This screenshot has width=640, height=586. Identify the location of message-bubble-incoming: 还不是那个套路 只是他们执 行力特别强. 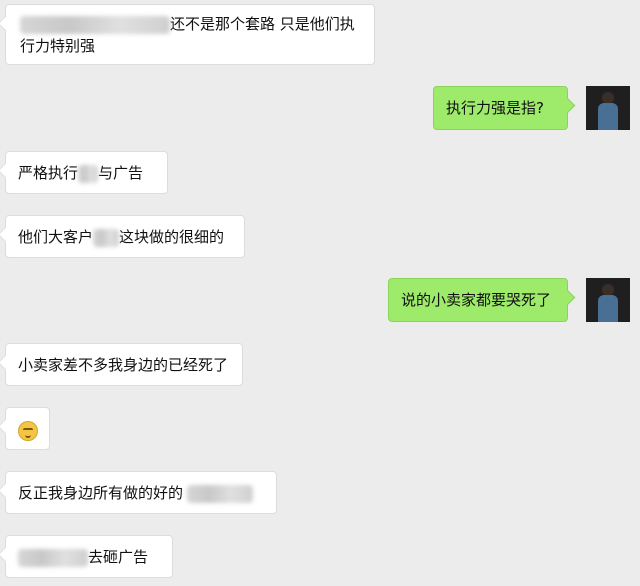
(190, 34).